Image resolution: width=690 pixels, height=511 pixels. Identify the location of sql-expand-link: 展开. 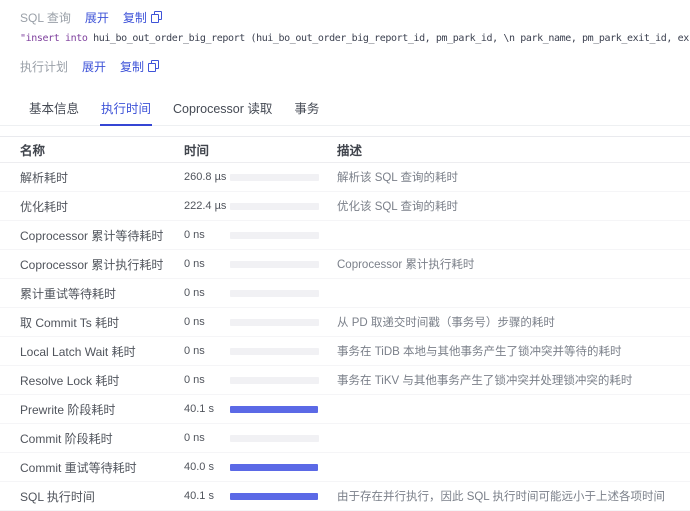
(97, 17).